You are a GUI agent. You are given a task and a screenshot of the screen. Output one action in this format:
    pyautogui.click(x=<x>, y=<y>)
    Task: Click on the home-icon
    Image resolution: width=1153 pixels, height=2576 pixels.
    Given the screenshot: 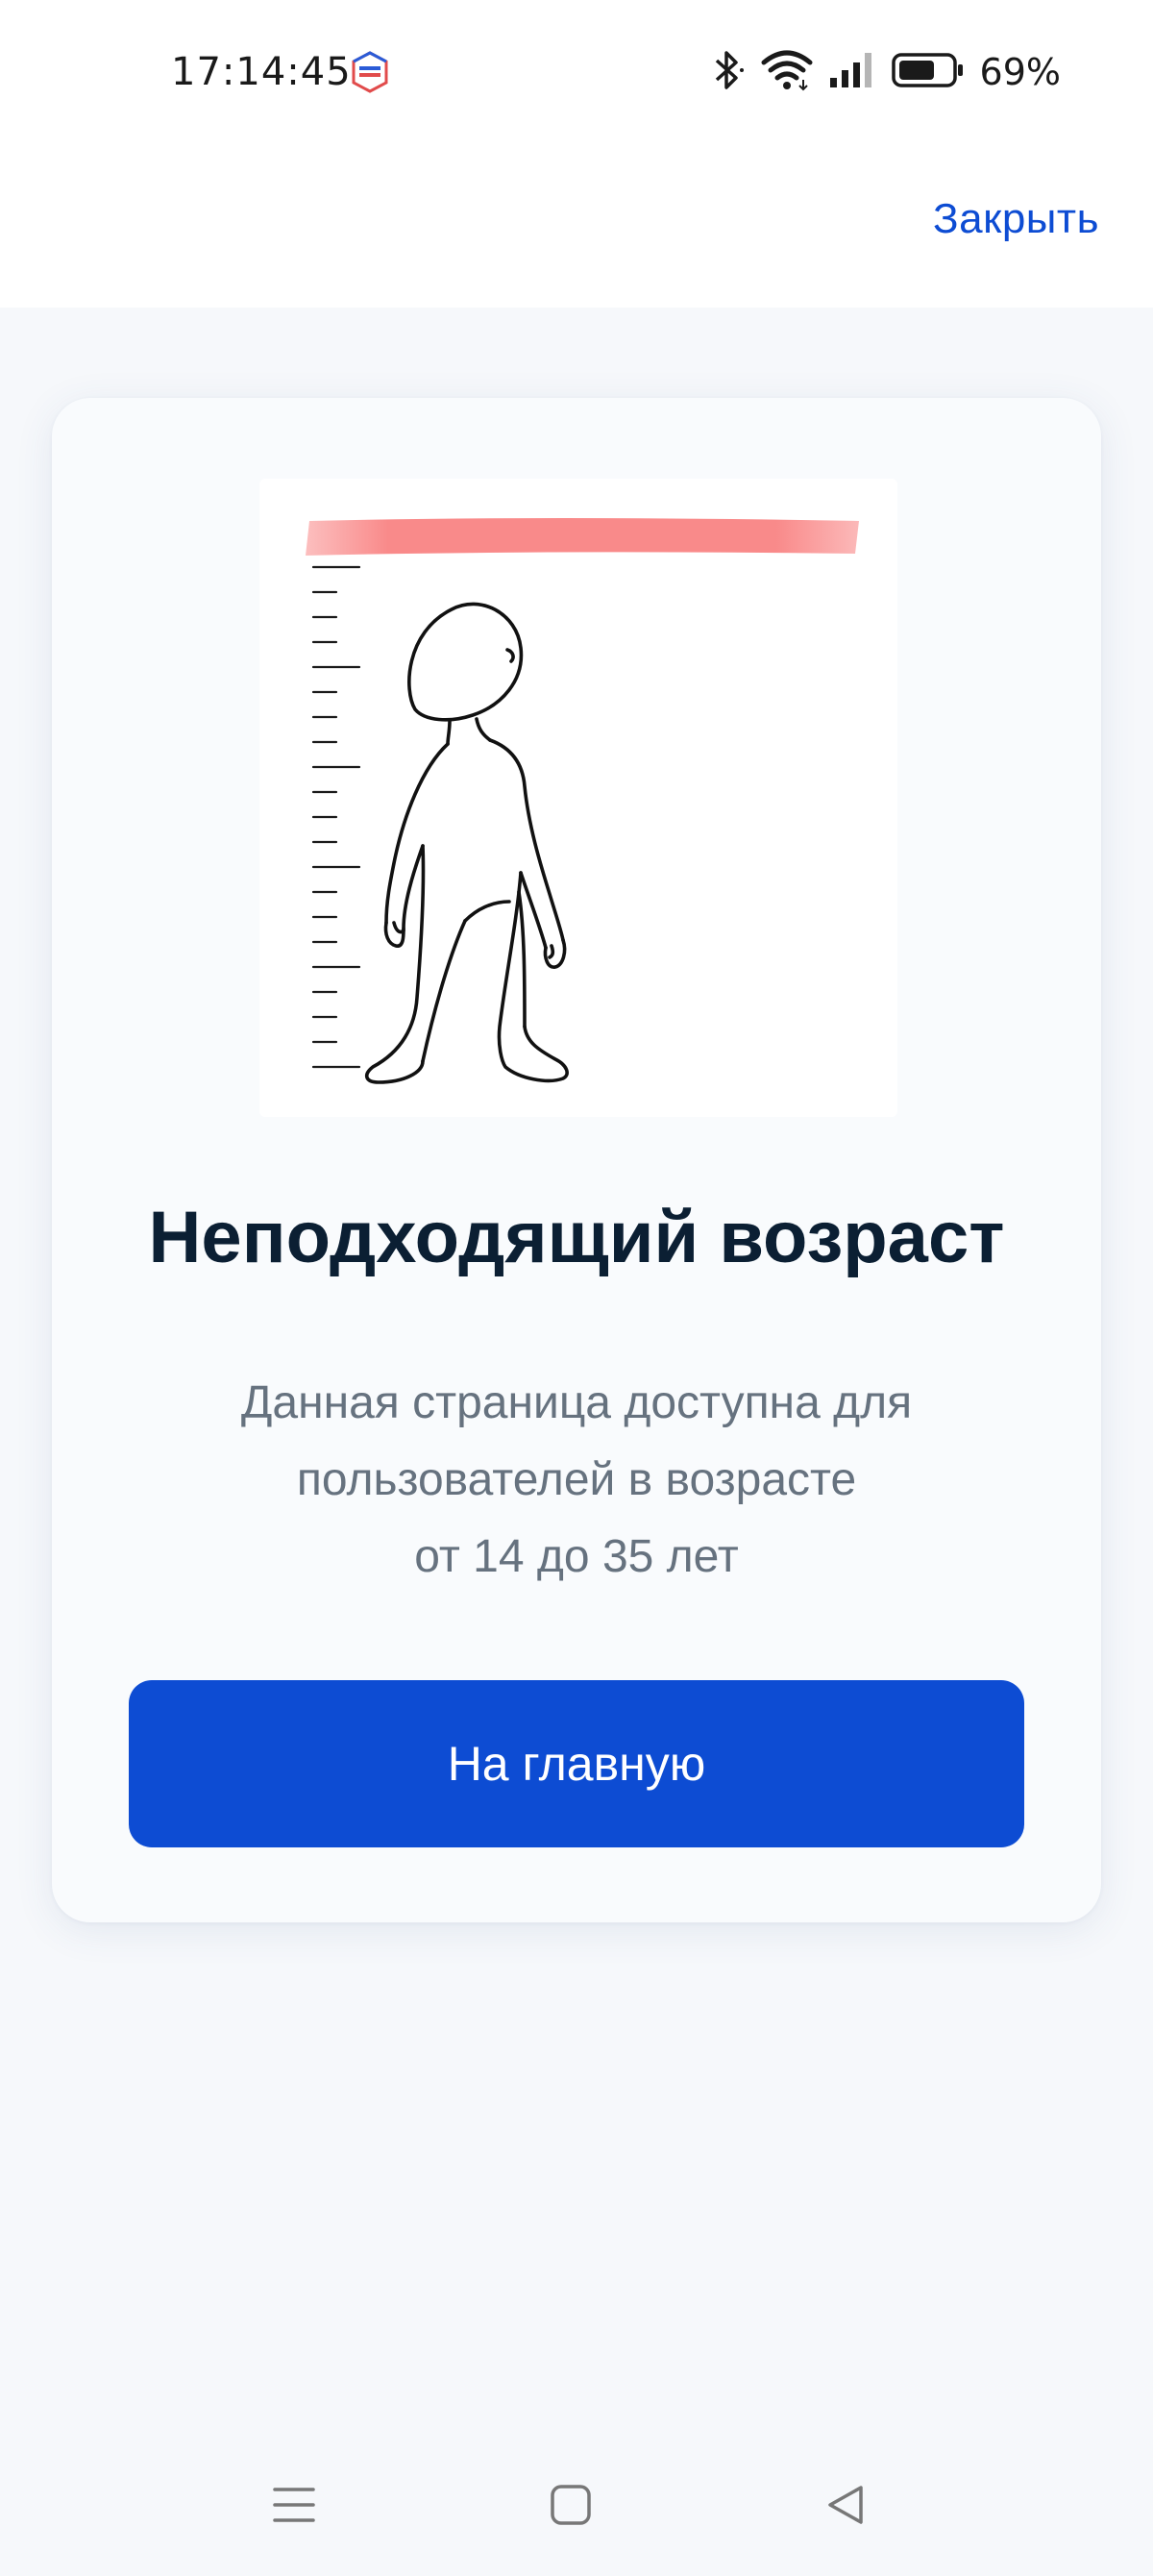 What is the action you would take?
    pyautogui.click(x=571, y=2505)
    